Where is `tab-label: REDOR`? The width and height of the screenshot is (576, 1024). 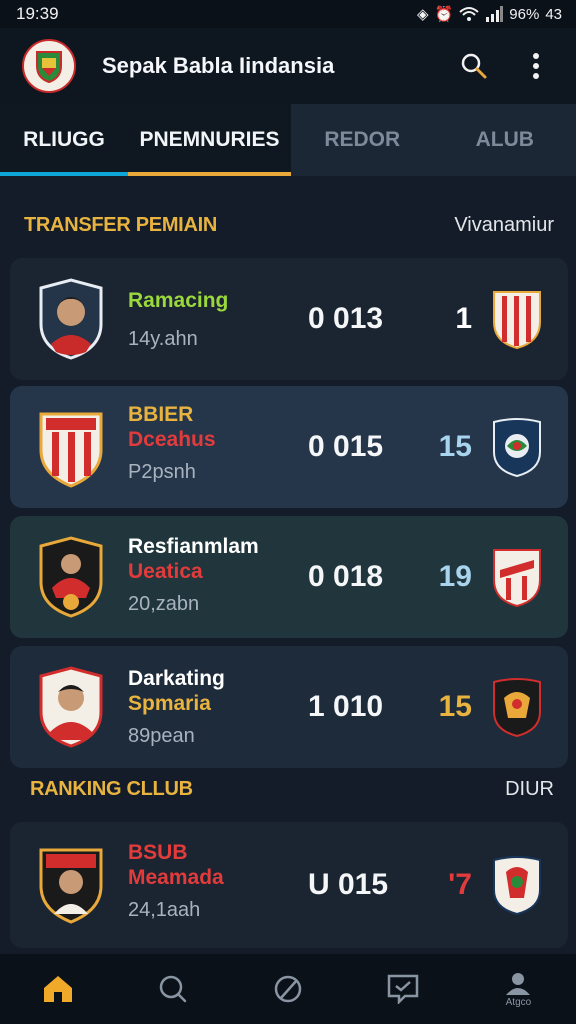
tab-label: REDOR is located at coordinates (362, 139).